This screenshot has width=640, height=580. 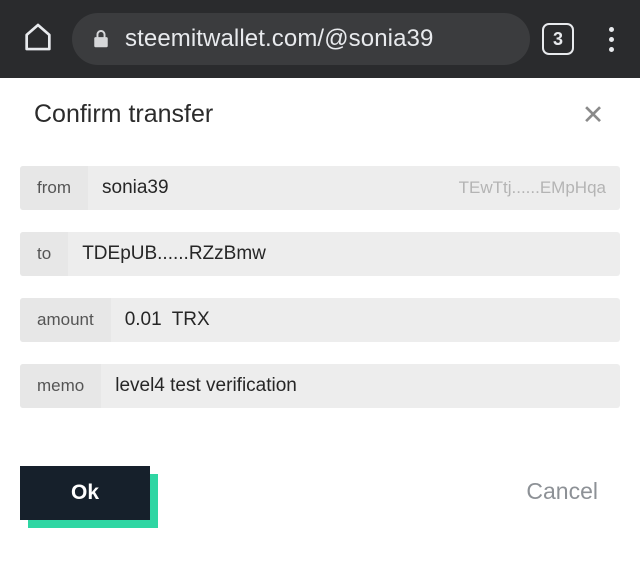 What do you see at coordinates (562, 491) in the screenshot?
I see `cancel-button: Cancel` at bounding box center [562, 491].